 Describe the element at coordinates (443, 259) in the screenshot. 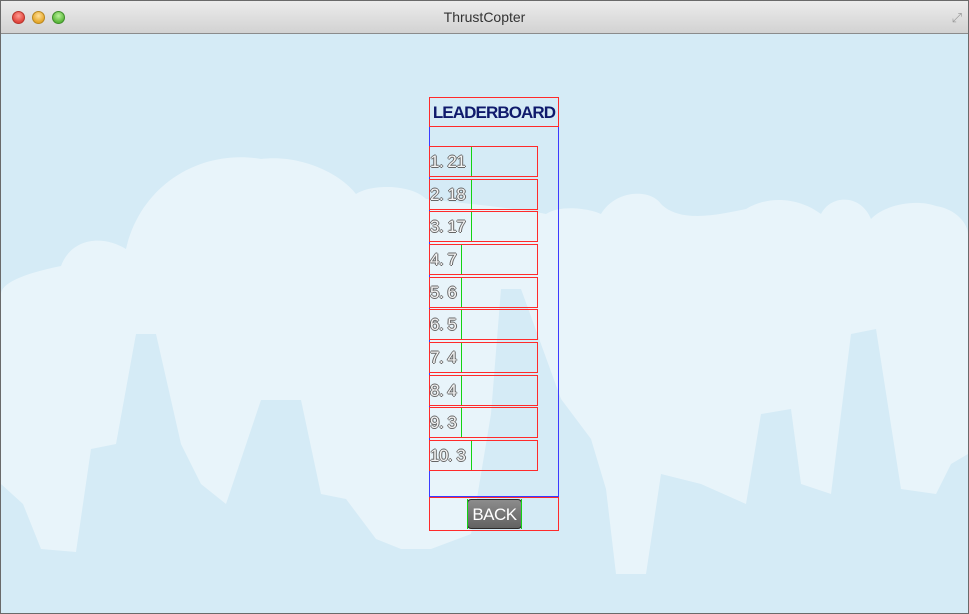

I see `score-entry: 4. 7` at that location.